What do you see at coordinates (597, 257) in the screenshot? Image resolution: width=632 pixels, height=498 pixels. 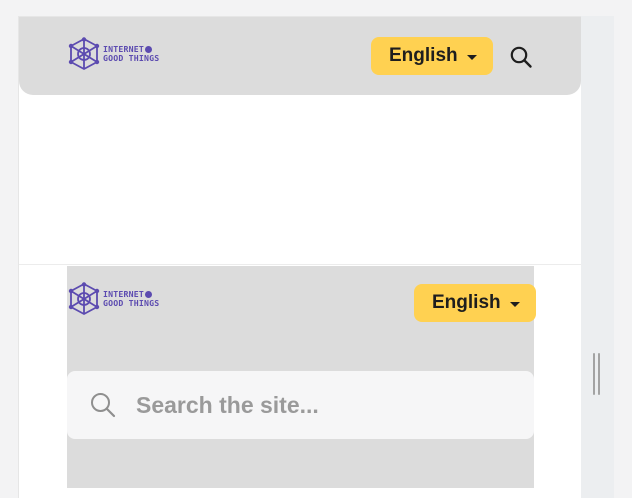 I see `page-gutter` at bounding box center [597, 257].